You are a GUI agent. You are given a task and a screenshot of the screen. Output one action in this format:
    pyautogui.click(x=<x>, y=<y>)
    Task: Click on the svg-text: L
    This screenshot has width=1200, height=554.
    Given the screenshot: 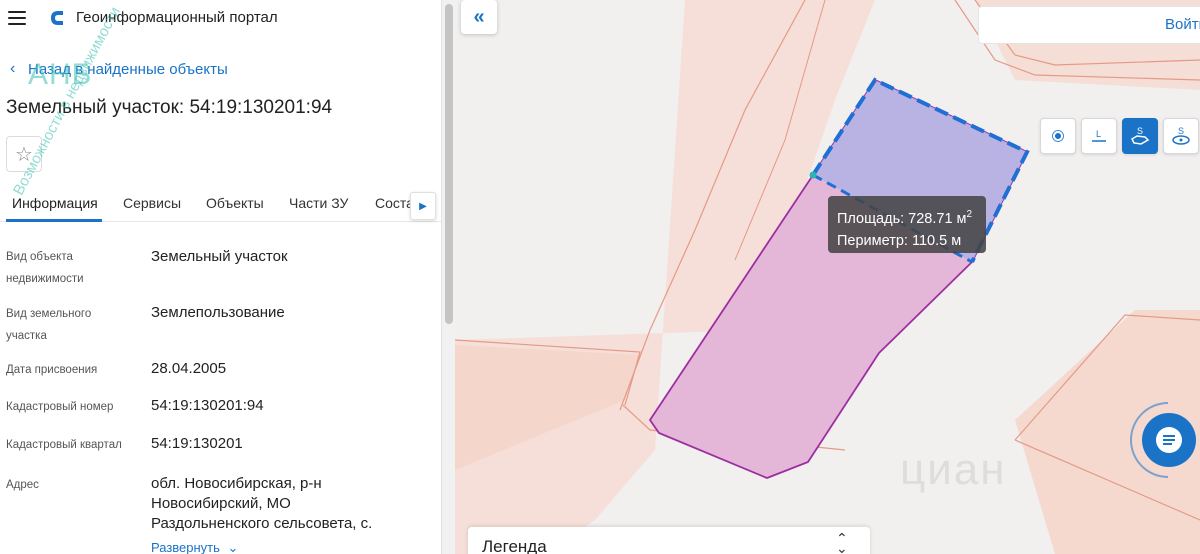 What is the action you would take?
    pyautogui.click(x=1098, y=134)
    